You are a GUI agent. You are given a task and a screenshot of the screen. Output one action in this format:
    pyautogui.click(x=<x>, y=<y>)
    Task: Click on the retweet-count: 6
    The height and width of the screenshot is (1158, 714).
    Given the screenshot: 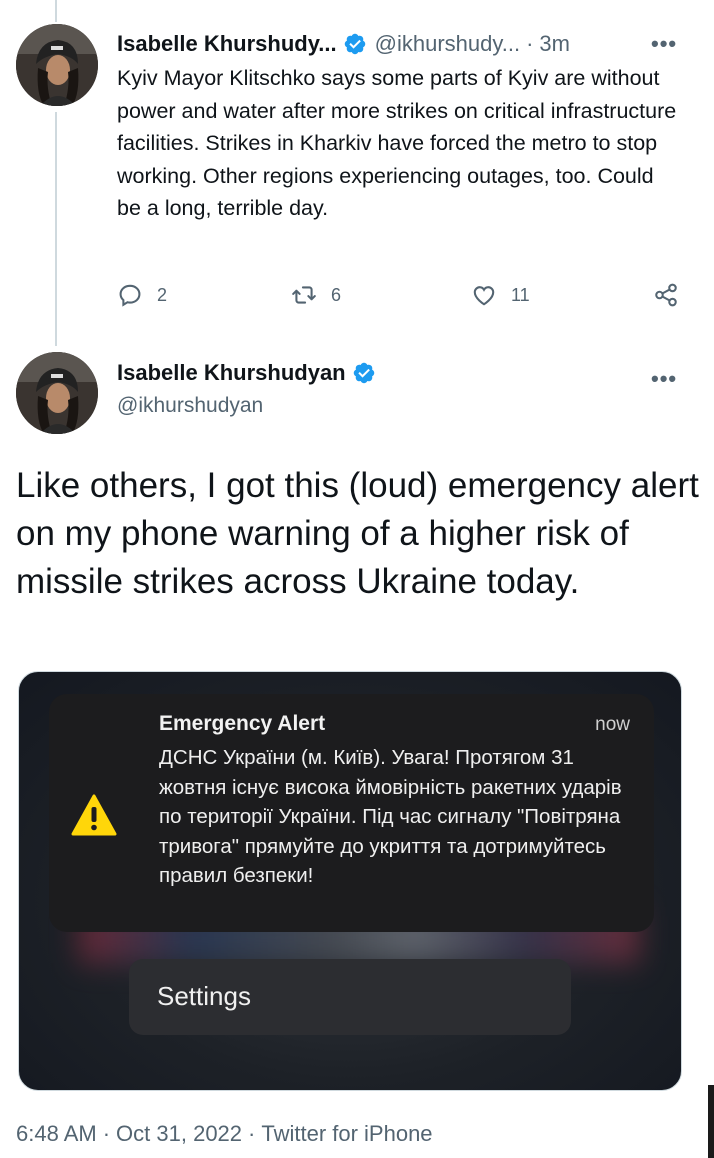 What is the action you would take?
    pyautogui.click(x=336, y=294)
    